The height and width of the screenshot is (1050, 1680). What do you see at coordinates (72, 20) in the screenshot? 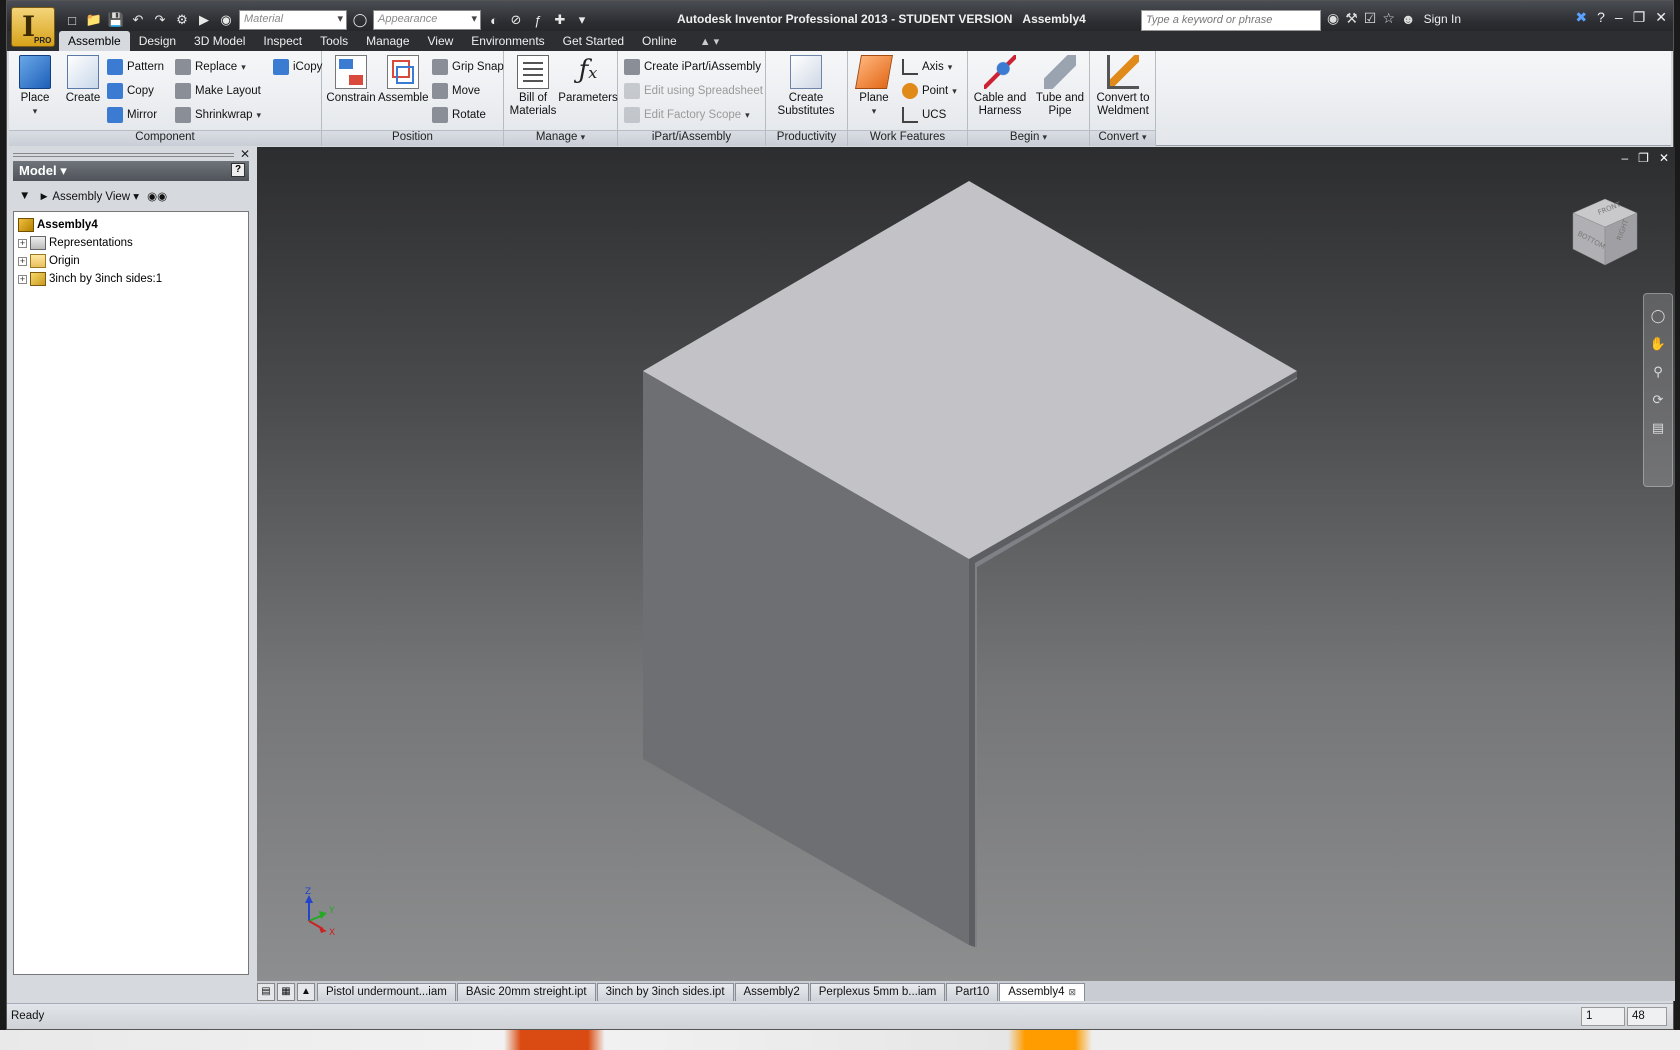
I see `new-icon: □` at bounding box center [72, 20].